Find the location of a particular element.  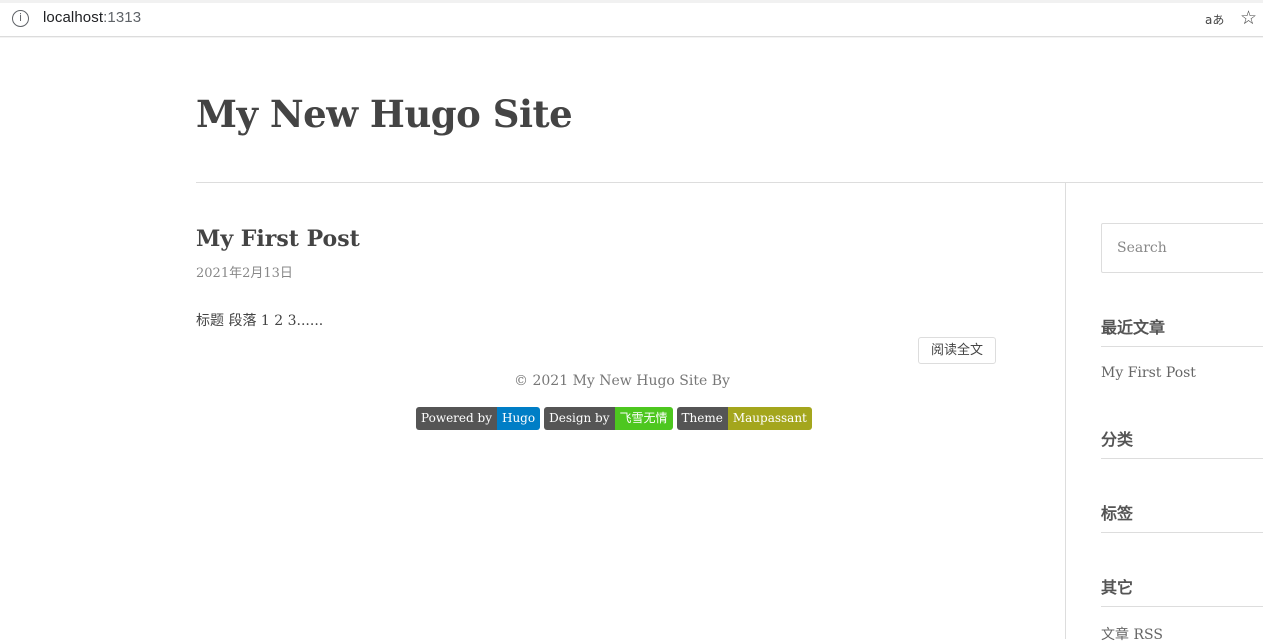

read-aloud-icon: aあ is located at coordinates (1214, 19).